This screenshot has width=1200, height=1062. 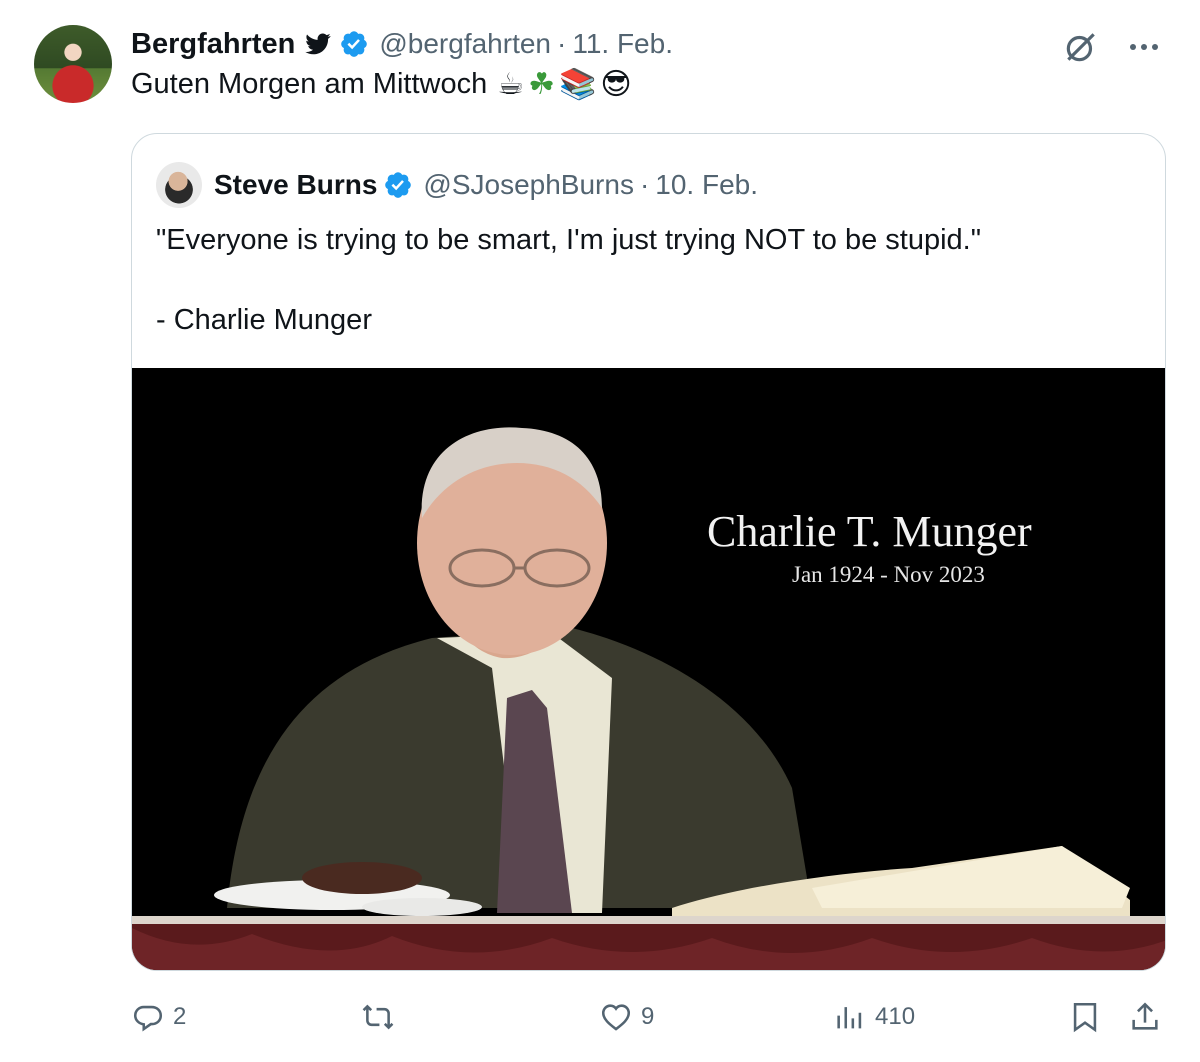 I want to click on clover-emoji: ☘, so click(x=542, y=84).